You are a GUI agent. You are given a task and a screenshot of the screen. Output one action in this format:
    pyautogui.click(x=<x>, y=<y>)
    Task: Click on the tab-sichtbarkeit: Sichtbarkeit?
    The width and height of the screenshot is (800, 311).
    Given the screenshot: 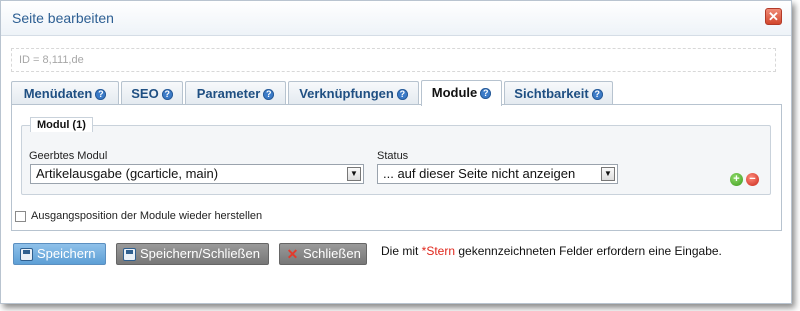 What is the action you would take?
    pyautogui.click(x=558, y=92)
    